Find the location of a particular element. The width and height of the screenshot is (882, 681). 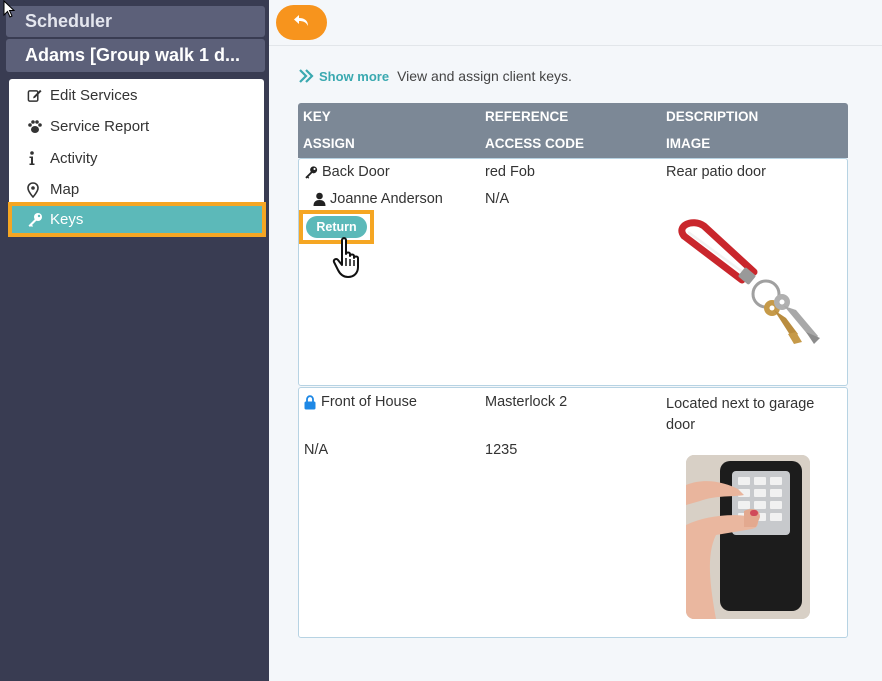

key-name-cell: Front of House is located at coordinates (360, 402).